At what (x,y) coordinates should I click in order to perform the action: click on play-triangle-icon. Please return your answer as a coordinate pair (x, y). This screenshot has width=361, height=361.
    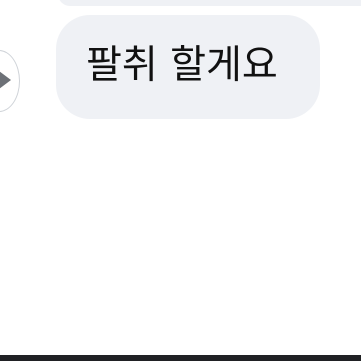
    Looking at the image, I should click on (5, 80).